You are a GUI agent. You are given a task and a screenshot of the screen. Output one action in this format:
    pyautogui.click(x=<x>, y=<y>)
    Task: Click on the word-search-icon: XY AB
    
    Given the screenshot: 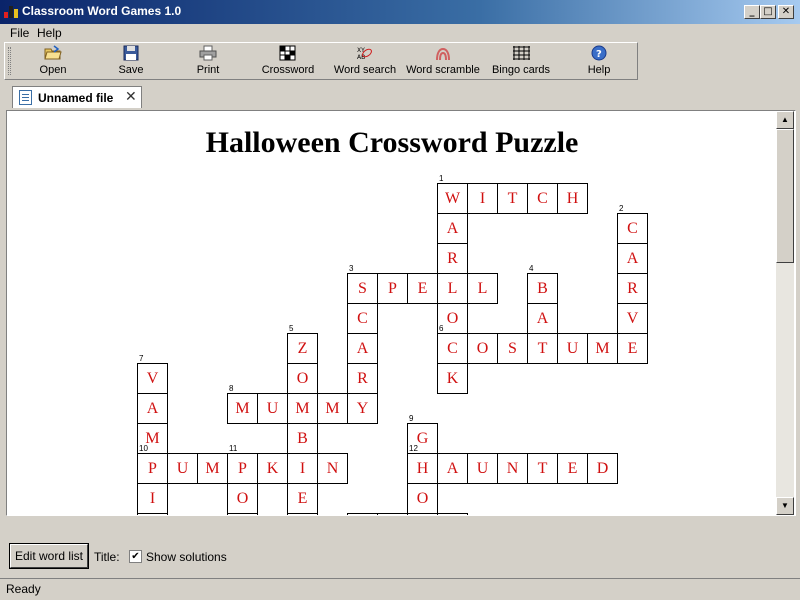 What is the action you would take?
    pyautogui.click(x=365, y=53)
    